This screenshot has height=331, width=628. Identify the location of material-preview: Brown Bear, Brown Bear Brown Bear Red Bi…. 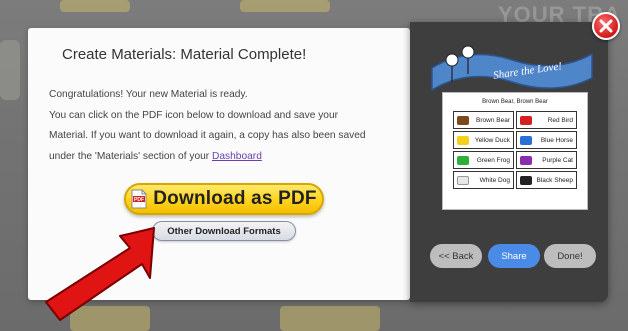
(515, 151).